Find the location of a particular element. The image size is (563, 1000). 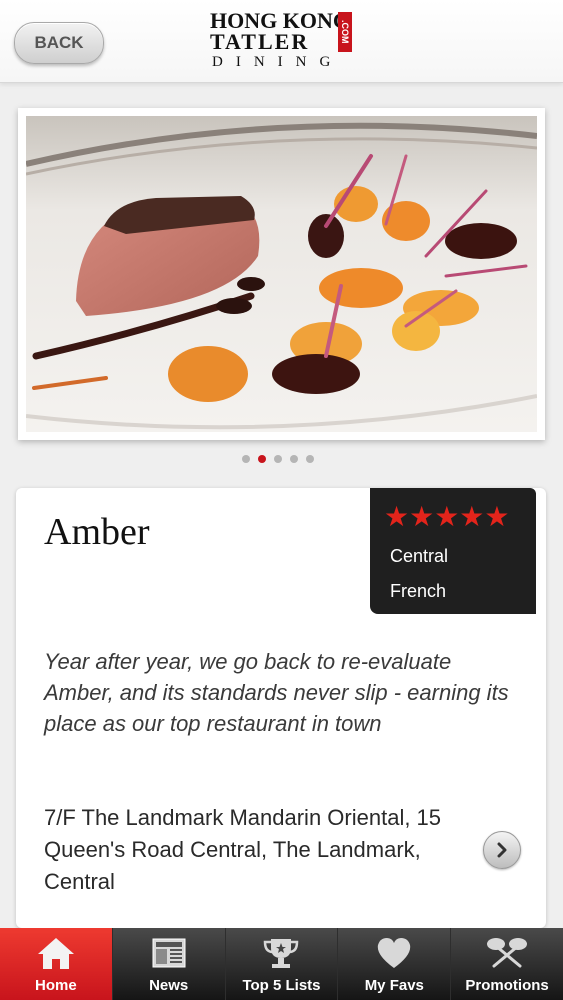

tab-news: News is located at coordinates (169, 964).